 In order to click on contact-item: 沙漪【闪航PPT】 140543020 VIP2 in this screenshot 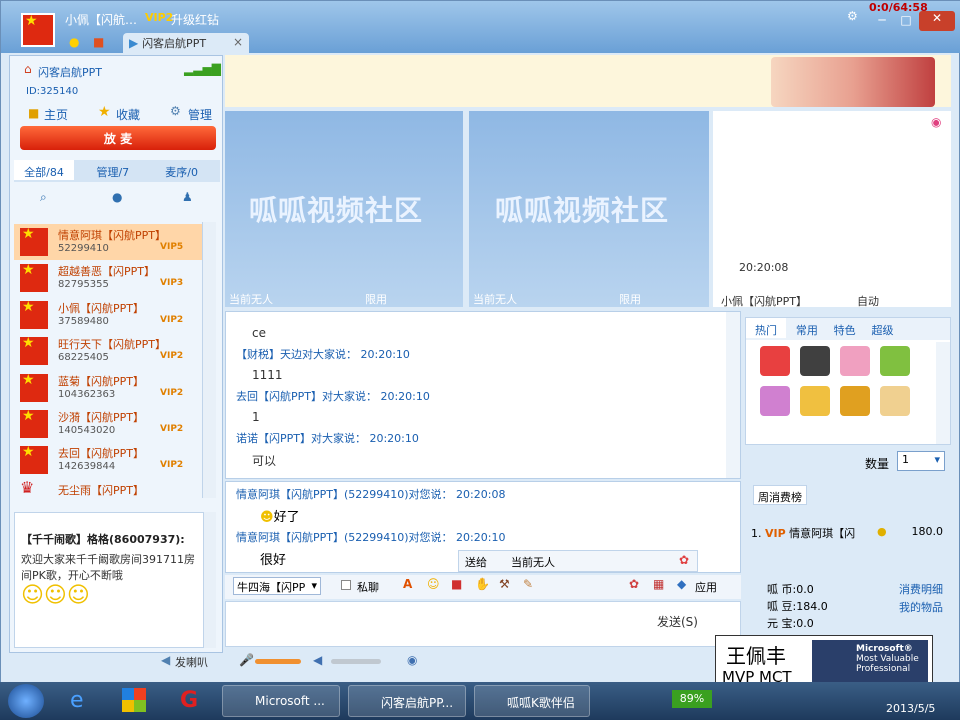, I will do `click(110, 424)`.